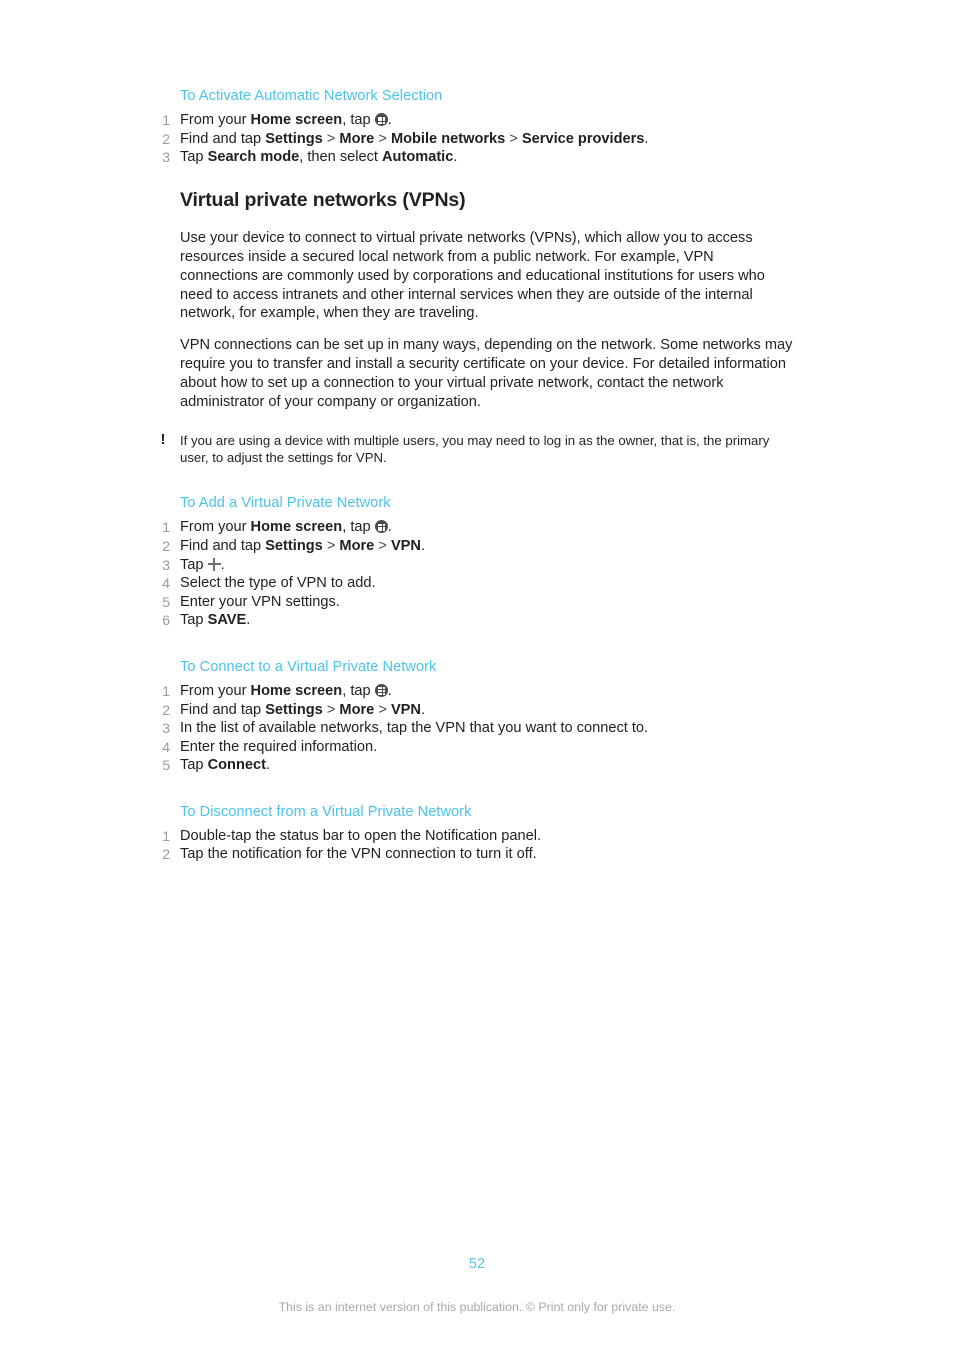 This screenshot has height=1350, width=954. What do you see at coordinates (323, 199) in the screenshot?
I see `page-title: Virtual private networks (VPNs)` at bounding box center [323, 199].